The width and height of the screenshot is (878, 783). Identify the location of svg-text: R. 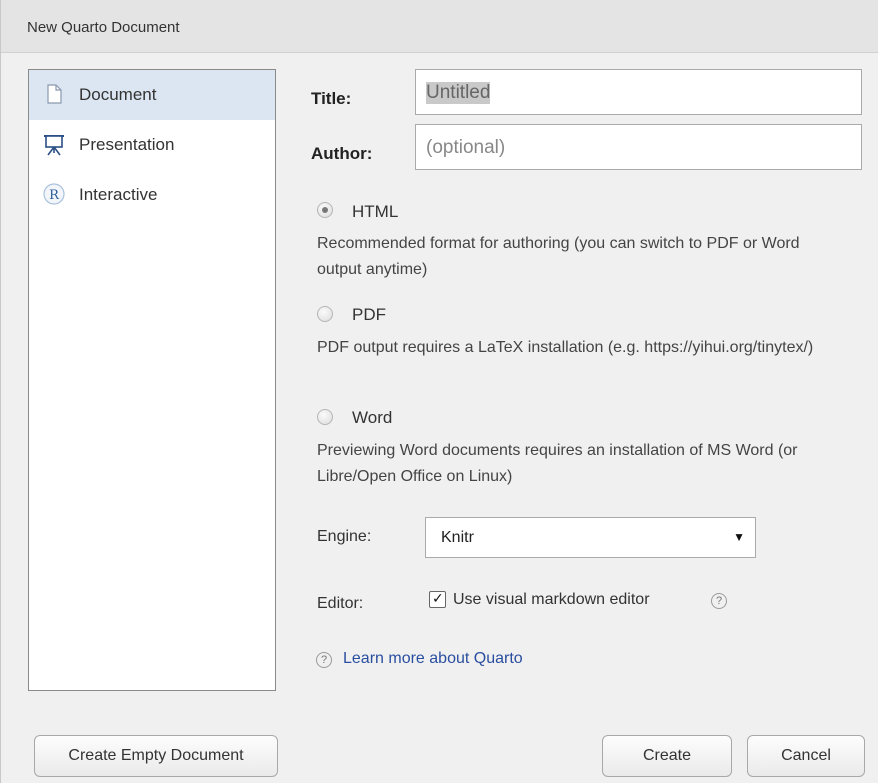
(54, 195).